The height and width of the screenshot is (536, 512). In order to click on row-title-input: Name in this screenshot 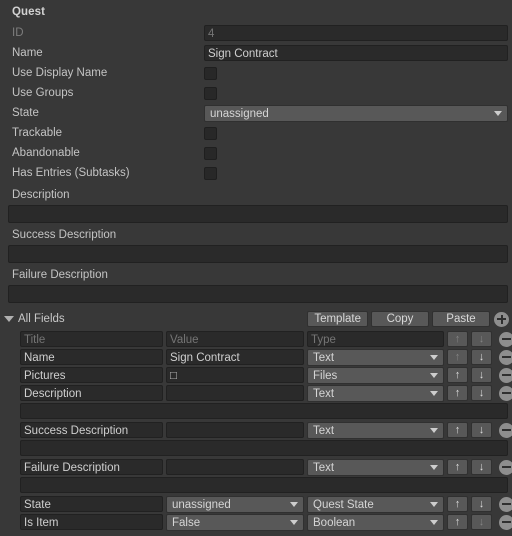, I will do `click(91, 357)`.